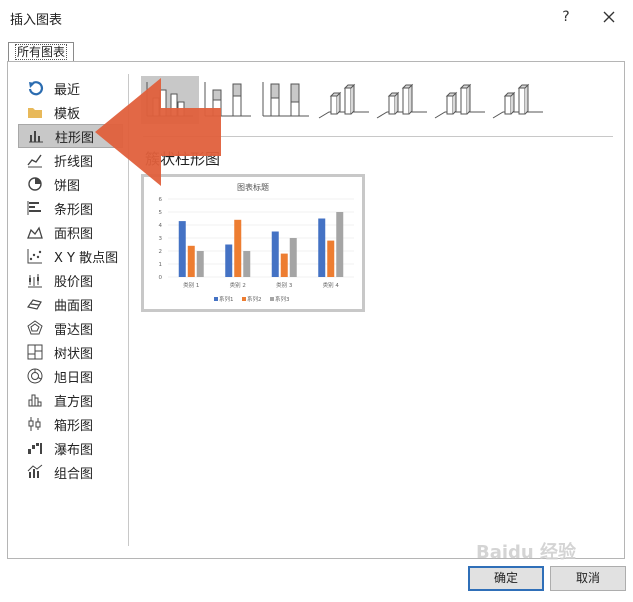 The height and width of the screenshot is (602, 633). I want to click on close-button, so click(609, 17).